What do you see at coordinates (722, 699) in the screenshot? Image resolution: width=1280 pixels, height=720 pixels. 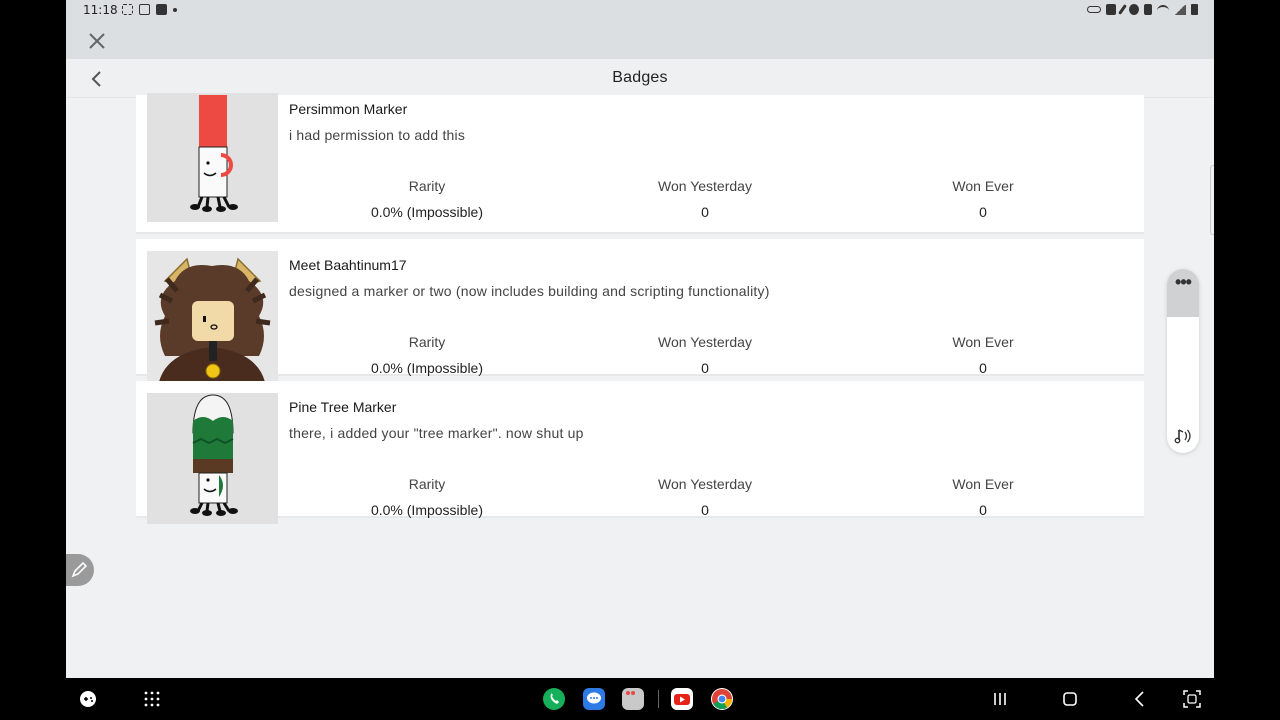 I see `chrome-app-icon` at bounding box center [722, 699].